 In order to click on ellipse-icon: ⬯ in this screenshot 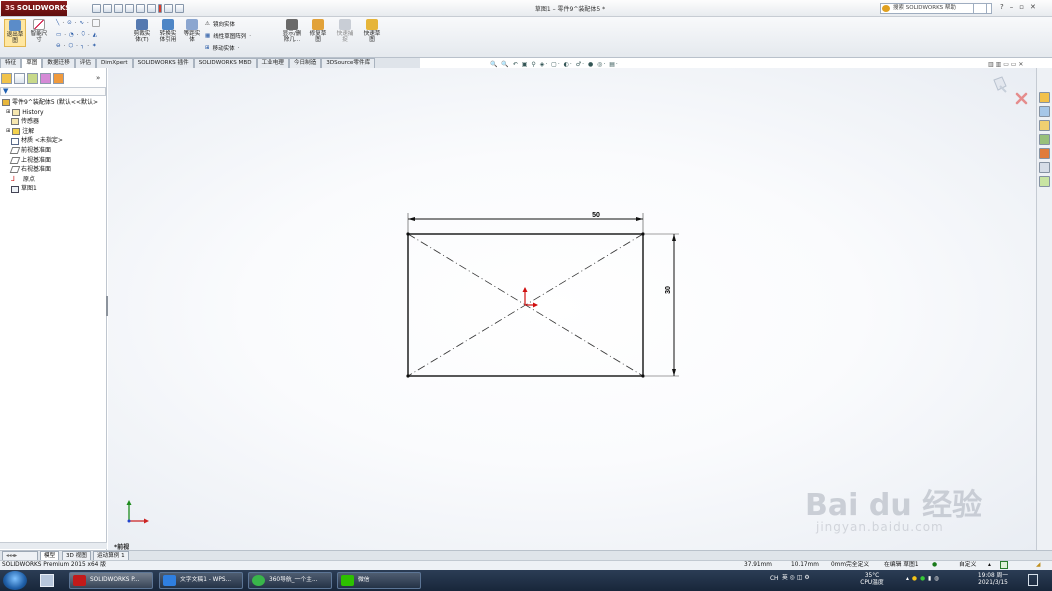, I will do `click(83, 34)`.